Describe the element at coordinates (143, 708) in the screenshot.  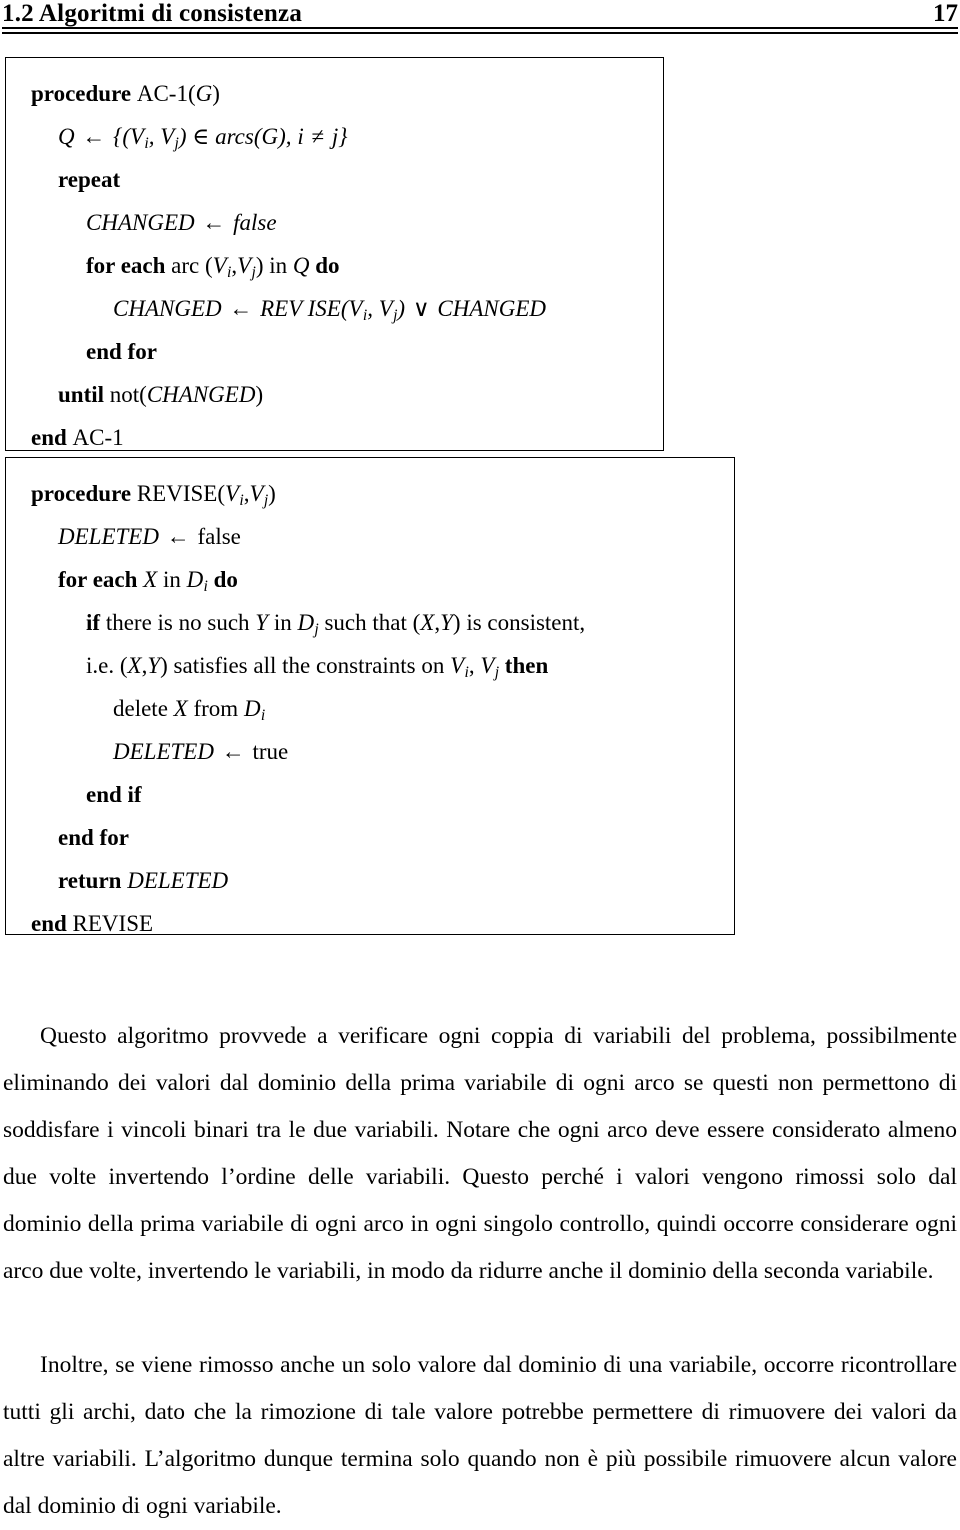
I see `algorithm-token: delete` at that location.